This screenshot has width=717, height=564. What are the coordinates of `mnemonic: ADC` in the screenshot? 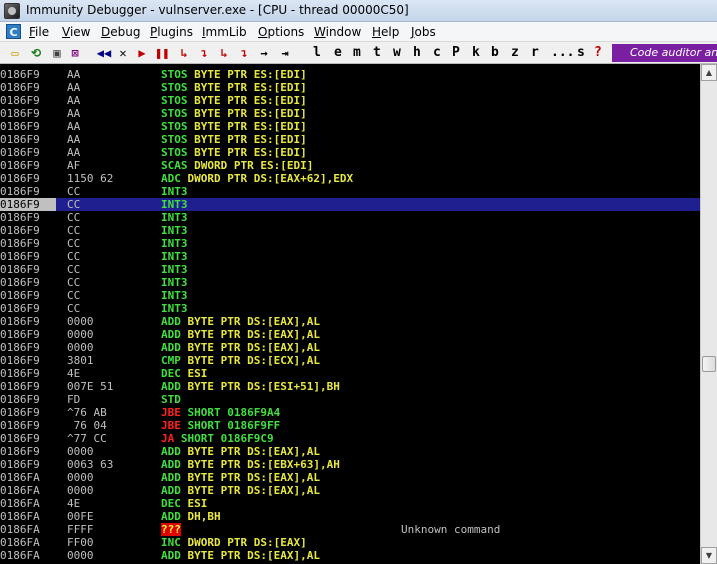 It's located at (171, 178).